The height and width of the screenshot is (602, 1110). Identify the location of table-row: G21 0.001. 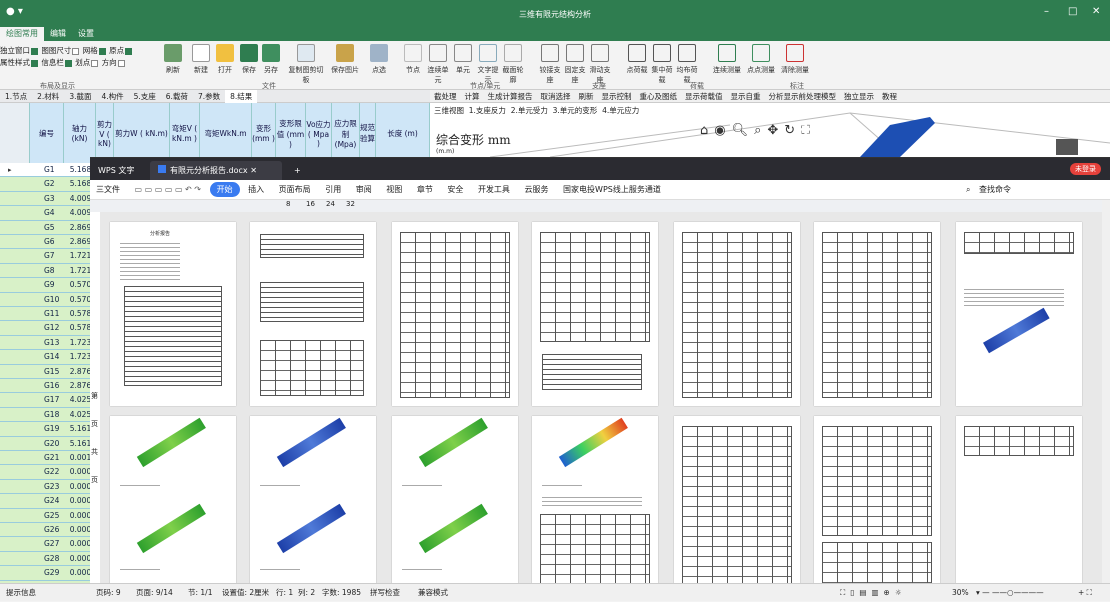
(48, 458).